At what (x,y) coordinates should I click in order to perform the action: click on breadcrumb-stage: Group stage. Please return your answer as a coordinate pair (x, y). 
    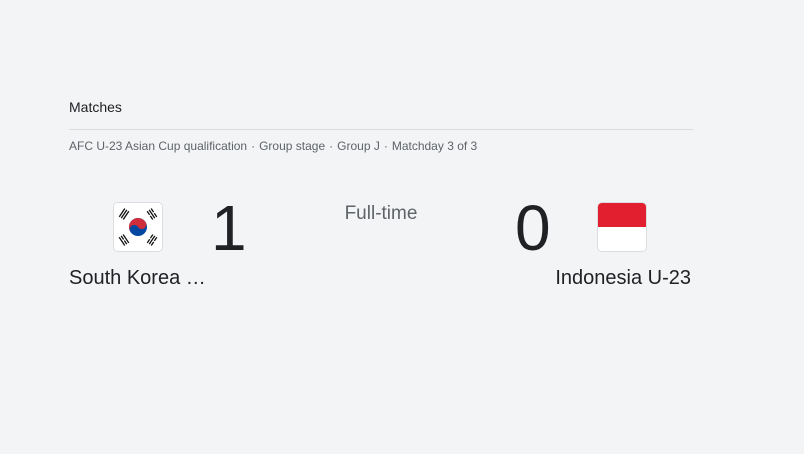
    Looking at the image, I should click on (292, 146).